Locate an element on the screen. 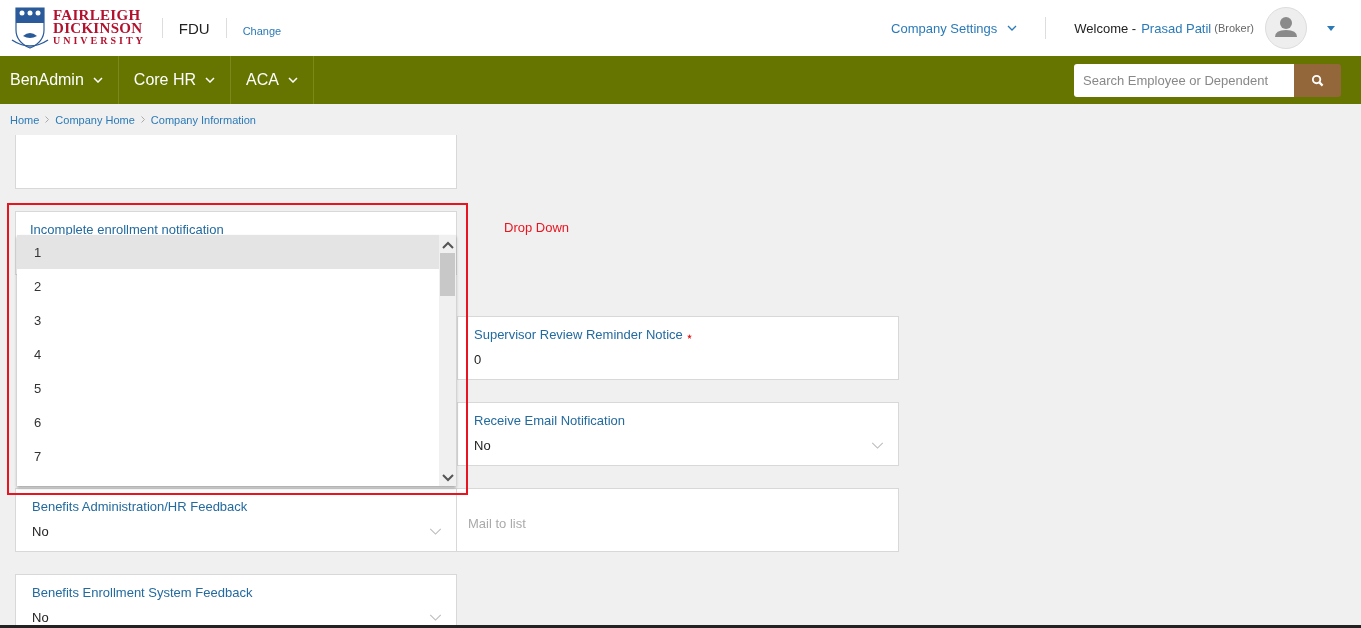  caret-icon is located at coordinates (1331, 28).